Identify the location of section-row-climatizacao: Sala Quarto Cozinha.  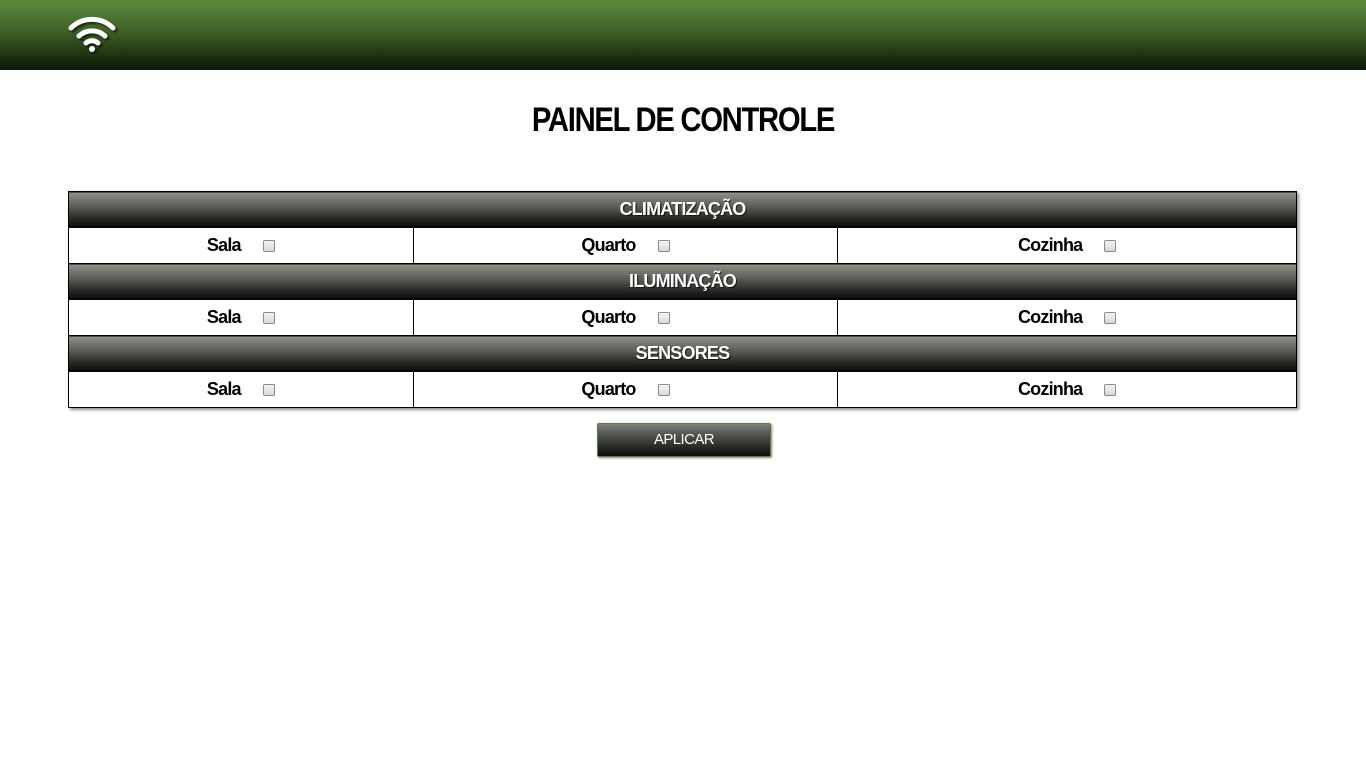
(682, 245).